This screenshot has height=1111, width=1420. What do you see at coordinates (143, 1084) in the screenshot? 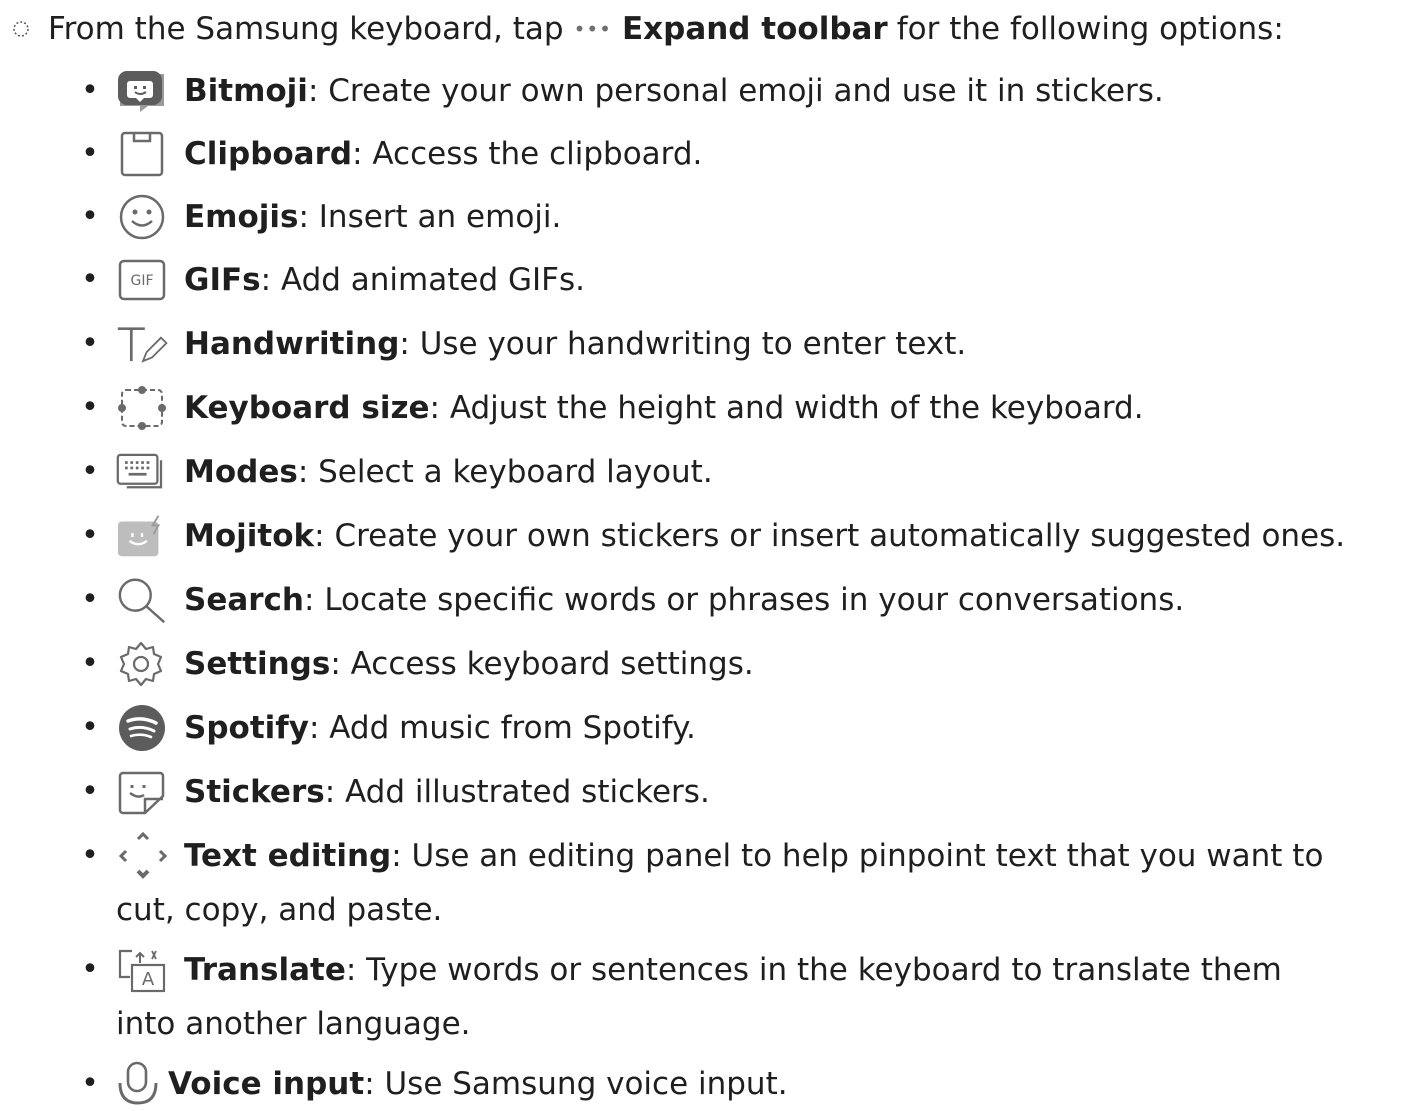
I see `voice-input-icon` at bounding box center [143, 1084].